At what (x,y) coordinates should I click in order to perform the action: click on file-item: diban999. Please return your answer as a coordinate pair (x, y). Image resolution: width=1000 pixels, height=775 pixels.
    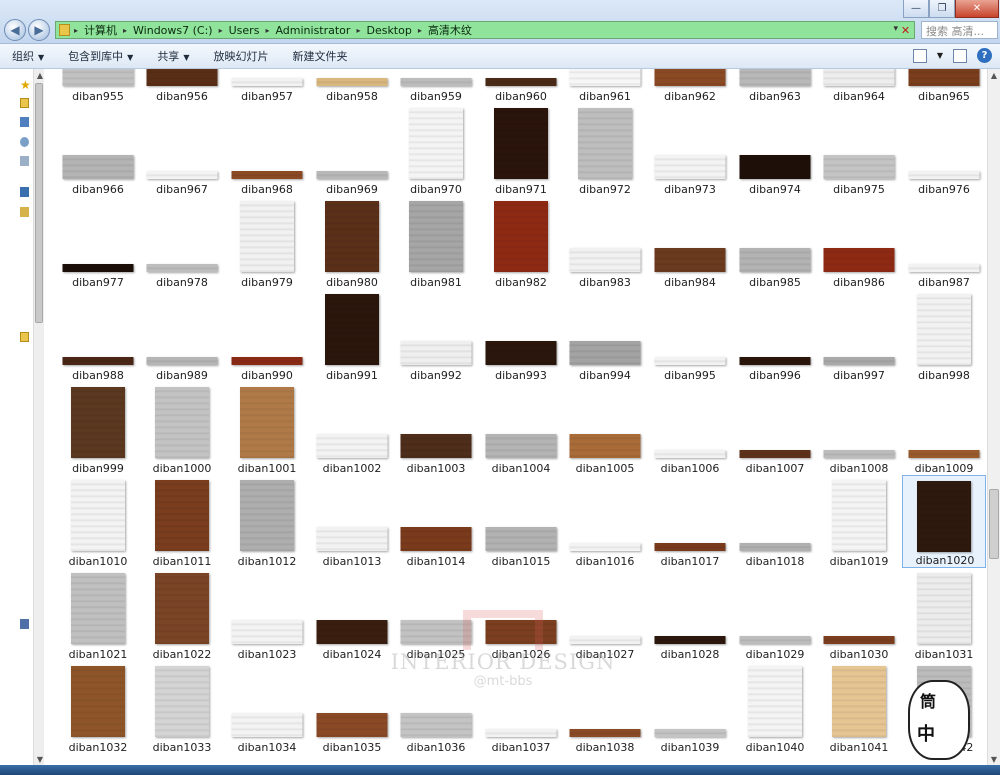
    Looking at the image, I should click on (98, 428).